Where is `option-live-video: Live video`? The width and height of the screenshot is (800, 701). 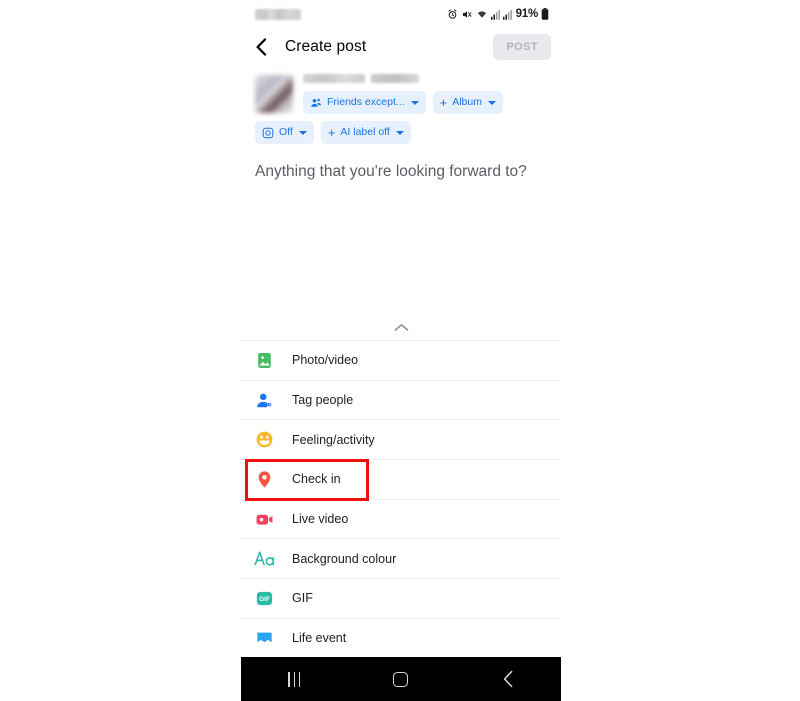 option-live-video: Live video is located at coordinates (401, 519).